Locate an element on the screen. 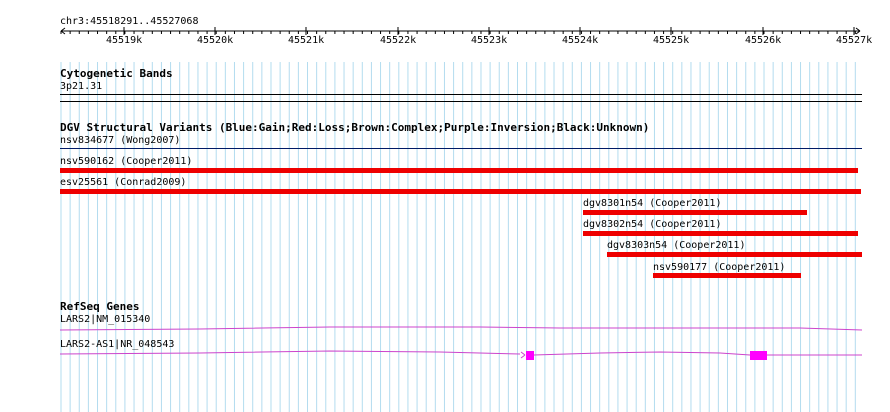  ruler-tick-label: 45525k is located at coordinates (671, 40).